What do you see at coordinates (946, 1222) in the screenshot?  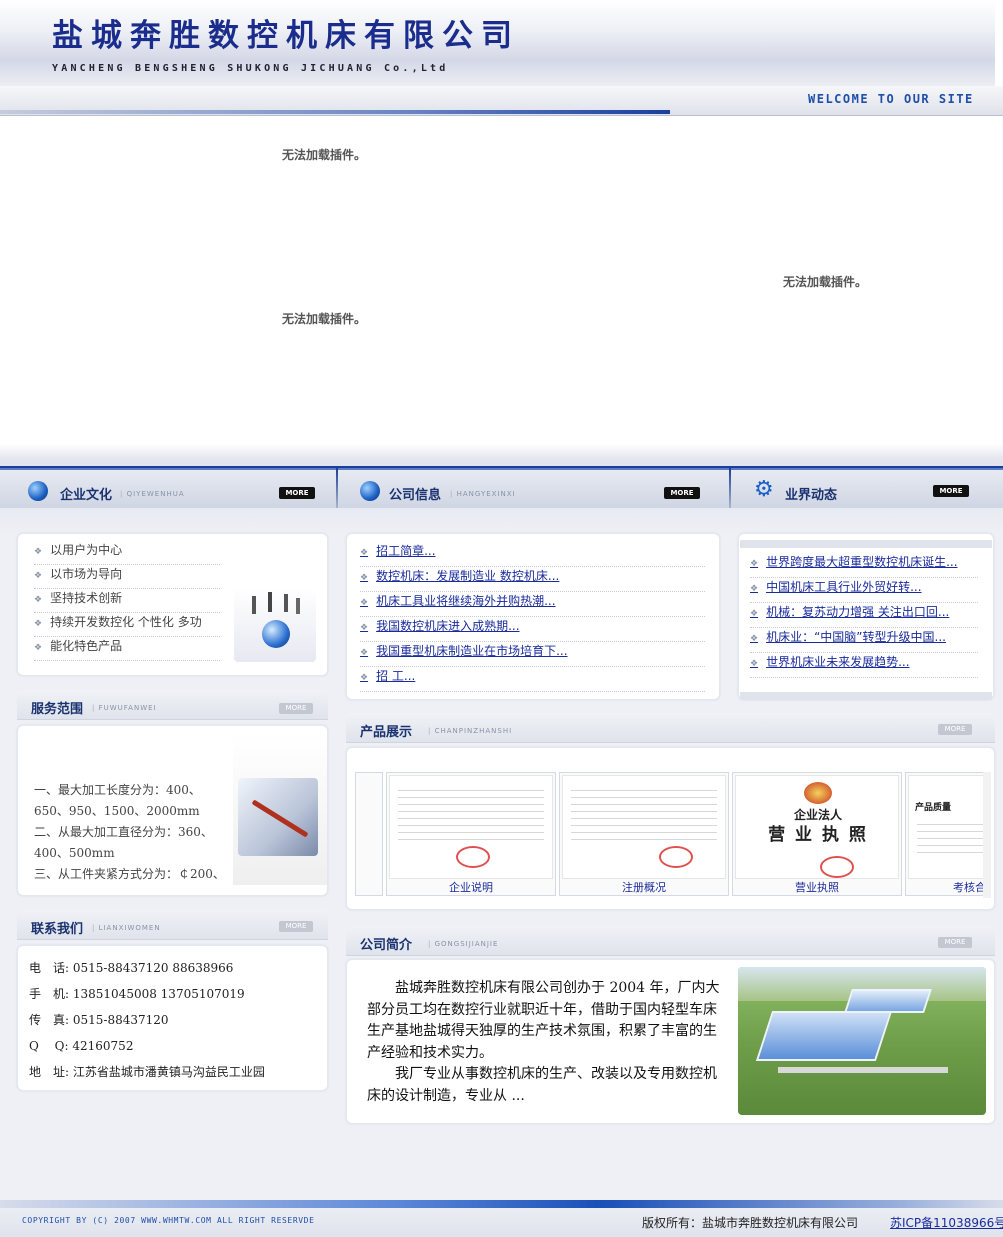 I see `icp-link: 苏ICP备11038966号-1` at bounding box center [946, 1222].